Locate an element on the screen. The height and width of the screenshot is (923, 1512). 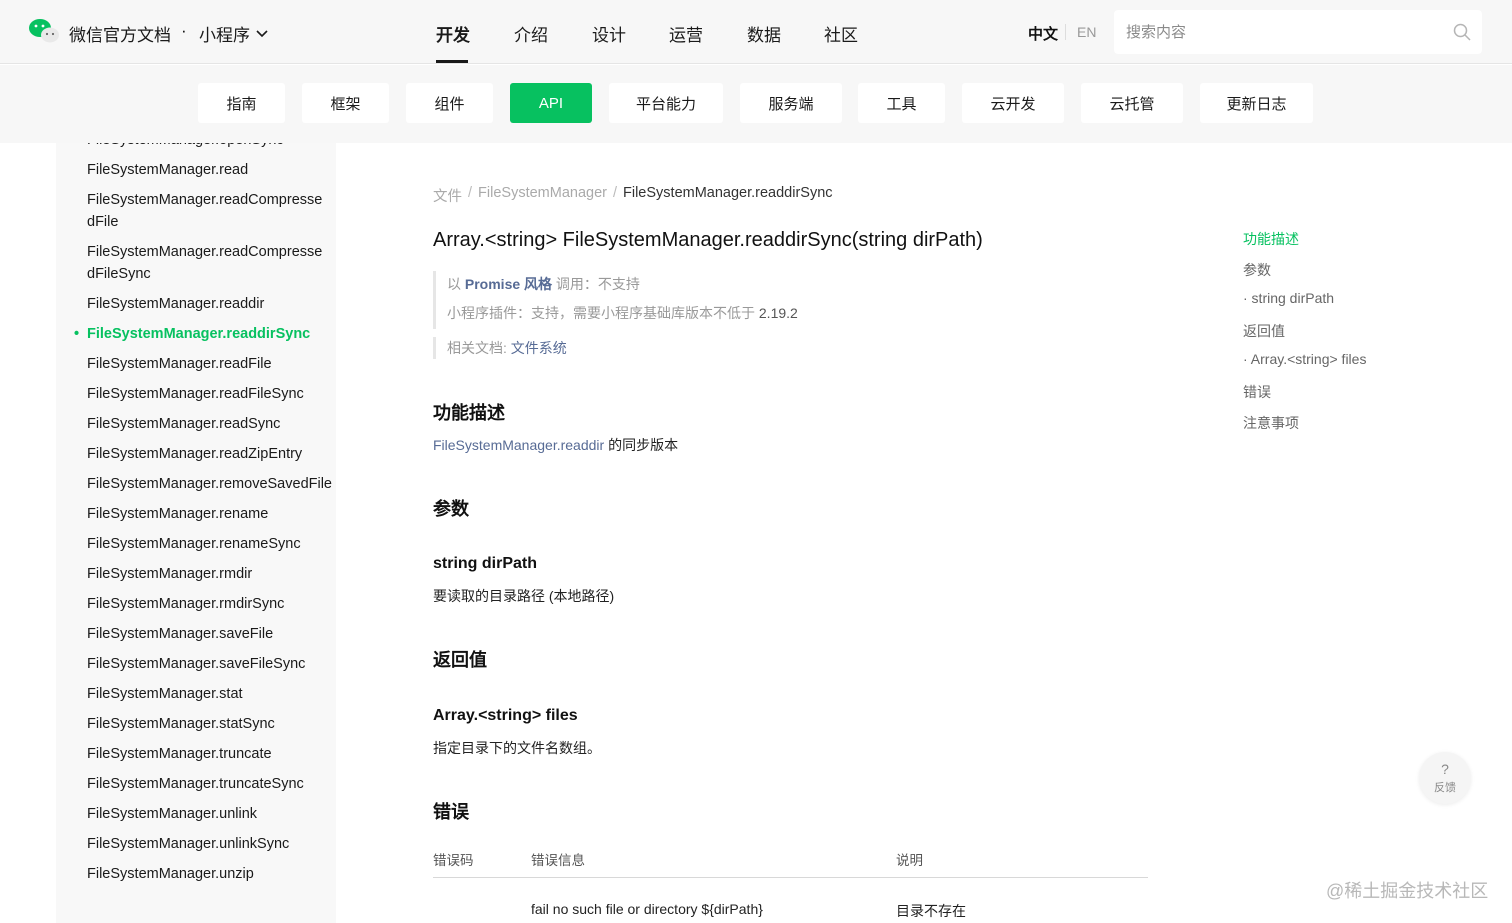
plugin-support-line: 小程序插件：支持，需要小程序基础库版本不低于 2.19.2 is located at coordinates (622, 314).